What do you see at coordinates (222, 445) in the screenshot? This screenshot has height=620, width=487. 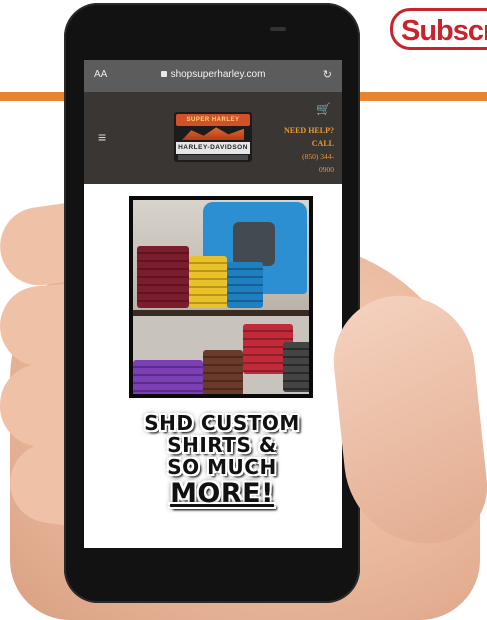 I see `promo-line-2: SHIRTS &` at bounding box center [222, 445].